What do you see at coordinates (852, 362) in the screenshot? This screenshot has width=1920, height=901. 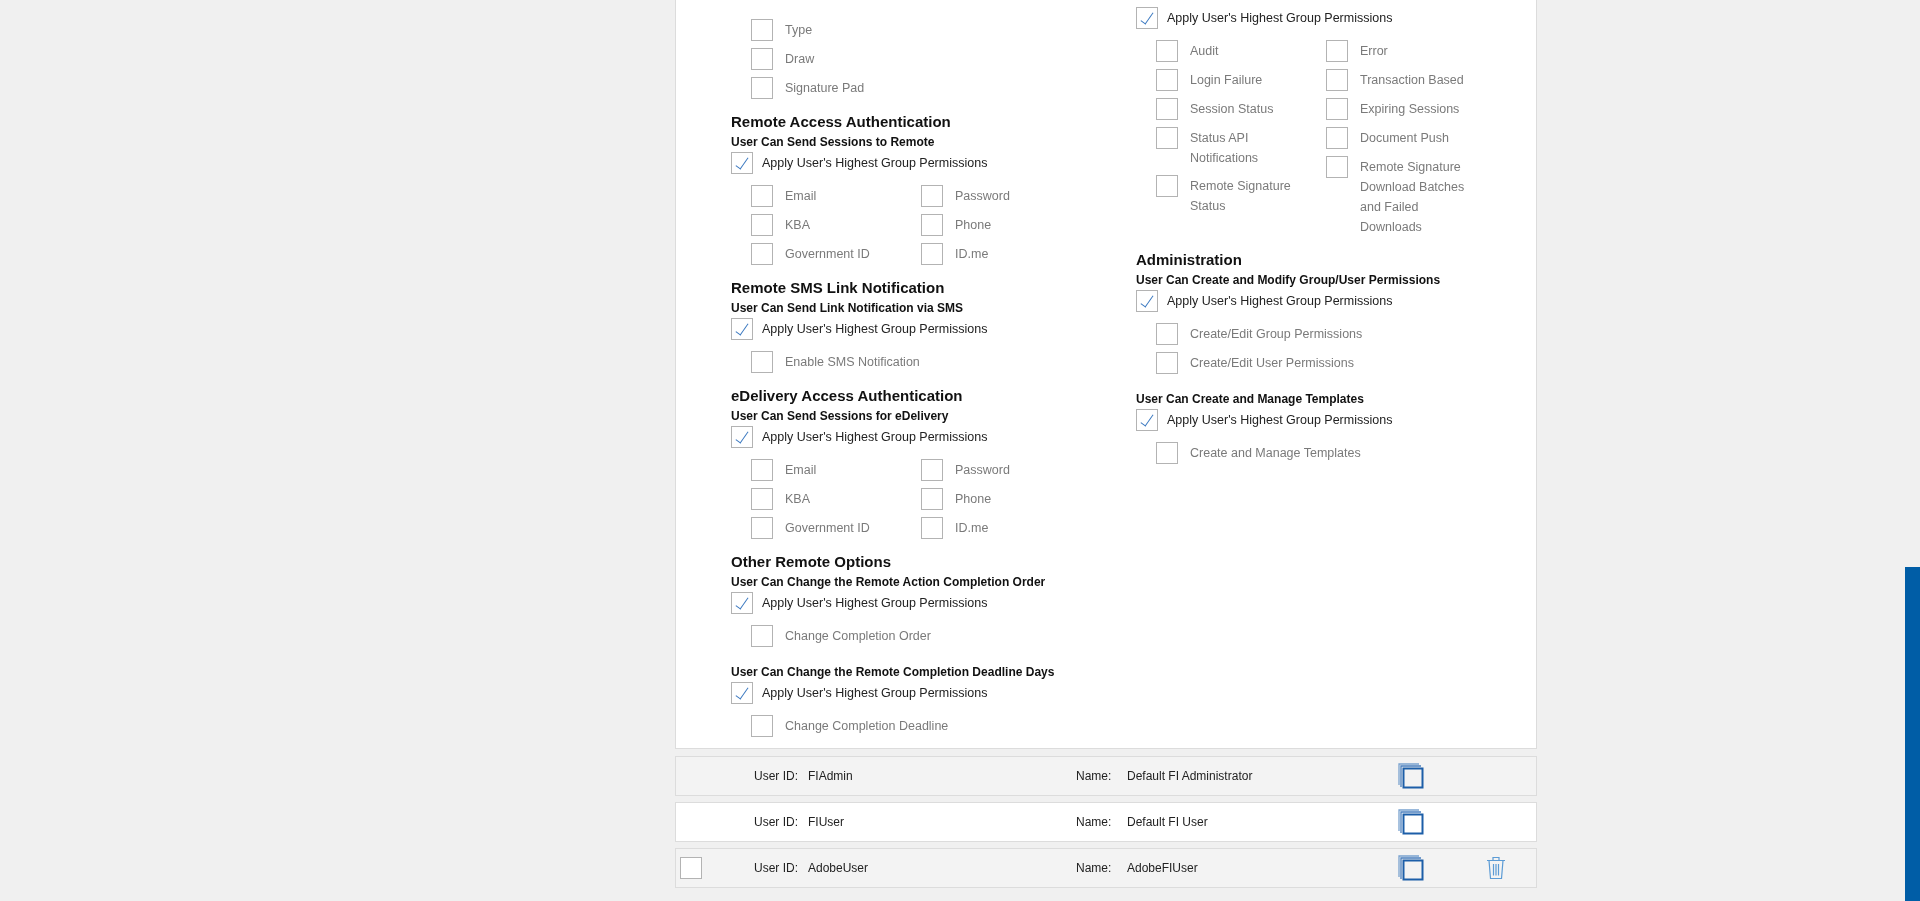 I see `checkbox-label: Enable SMS Notification` at bounding box center [852, 362].